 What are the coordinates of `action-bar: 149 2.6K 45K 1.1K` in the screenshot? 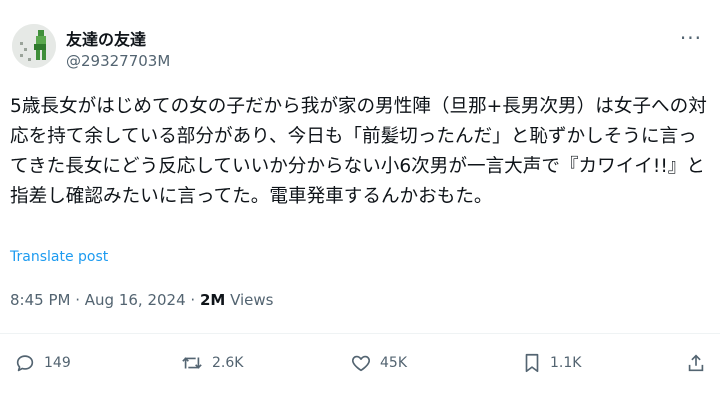 It's located at (360, 368).